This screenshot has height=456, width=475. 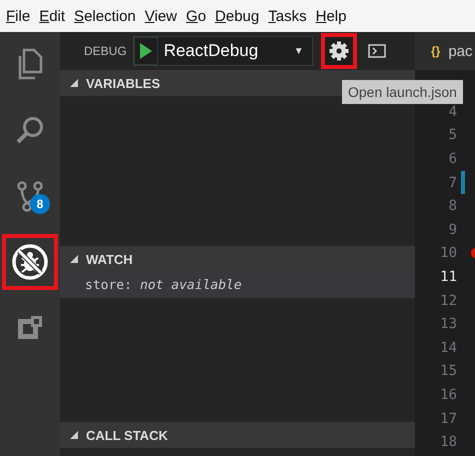 I want to click on line-number: 5, so click(x=452, y=135).